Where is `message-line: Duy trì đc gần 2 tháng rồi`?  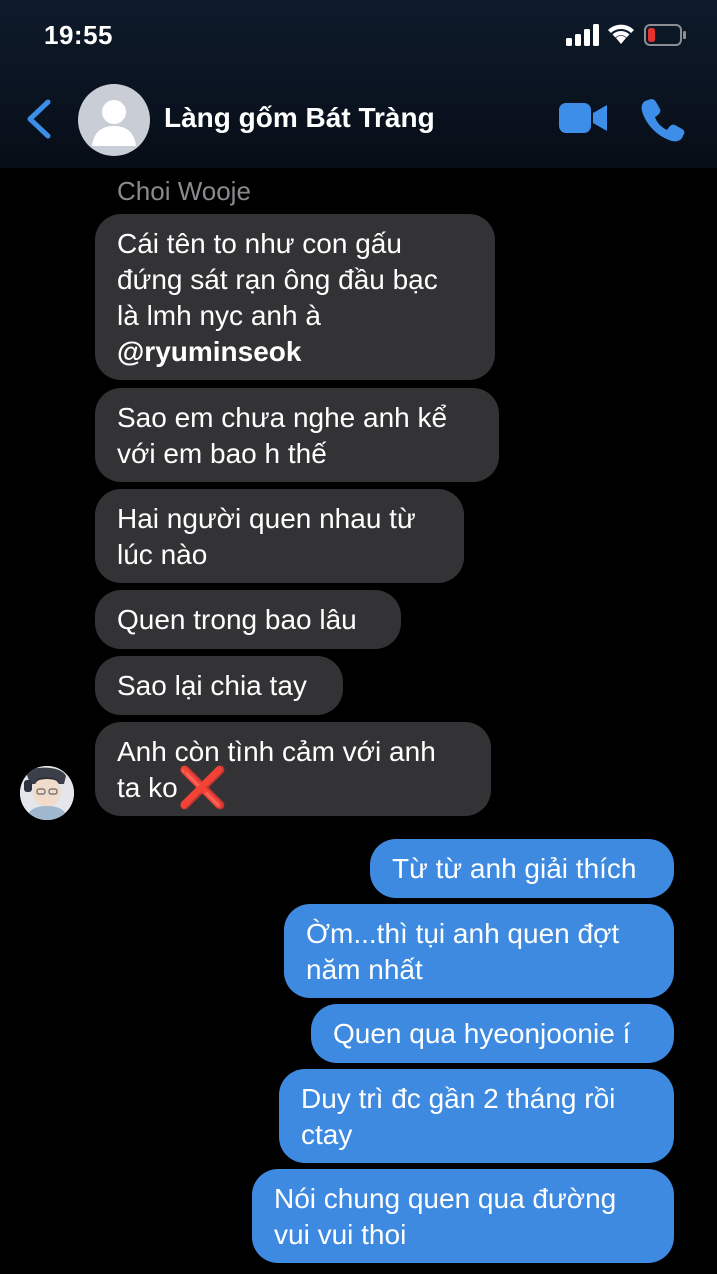
message-line: Duy trì đc gần 2 tháng rồi is located at coordinates (458, 1098).